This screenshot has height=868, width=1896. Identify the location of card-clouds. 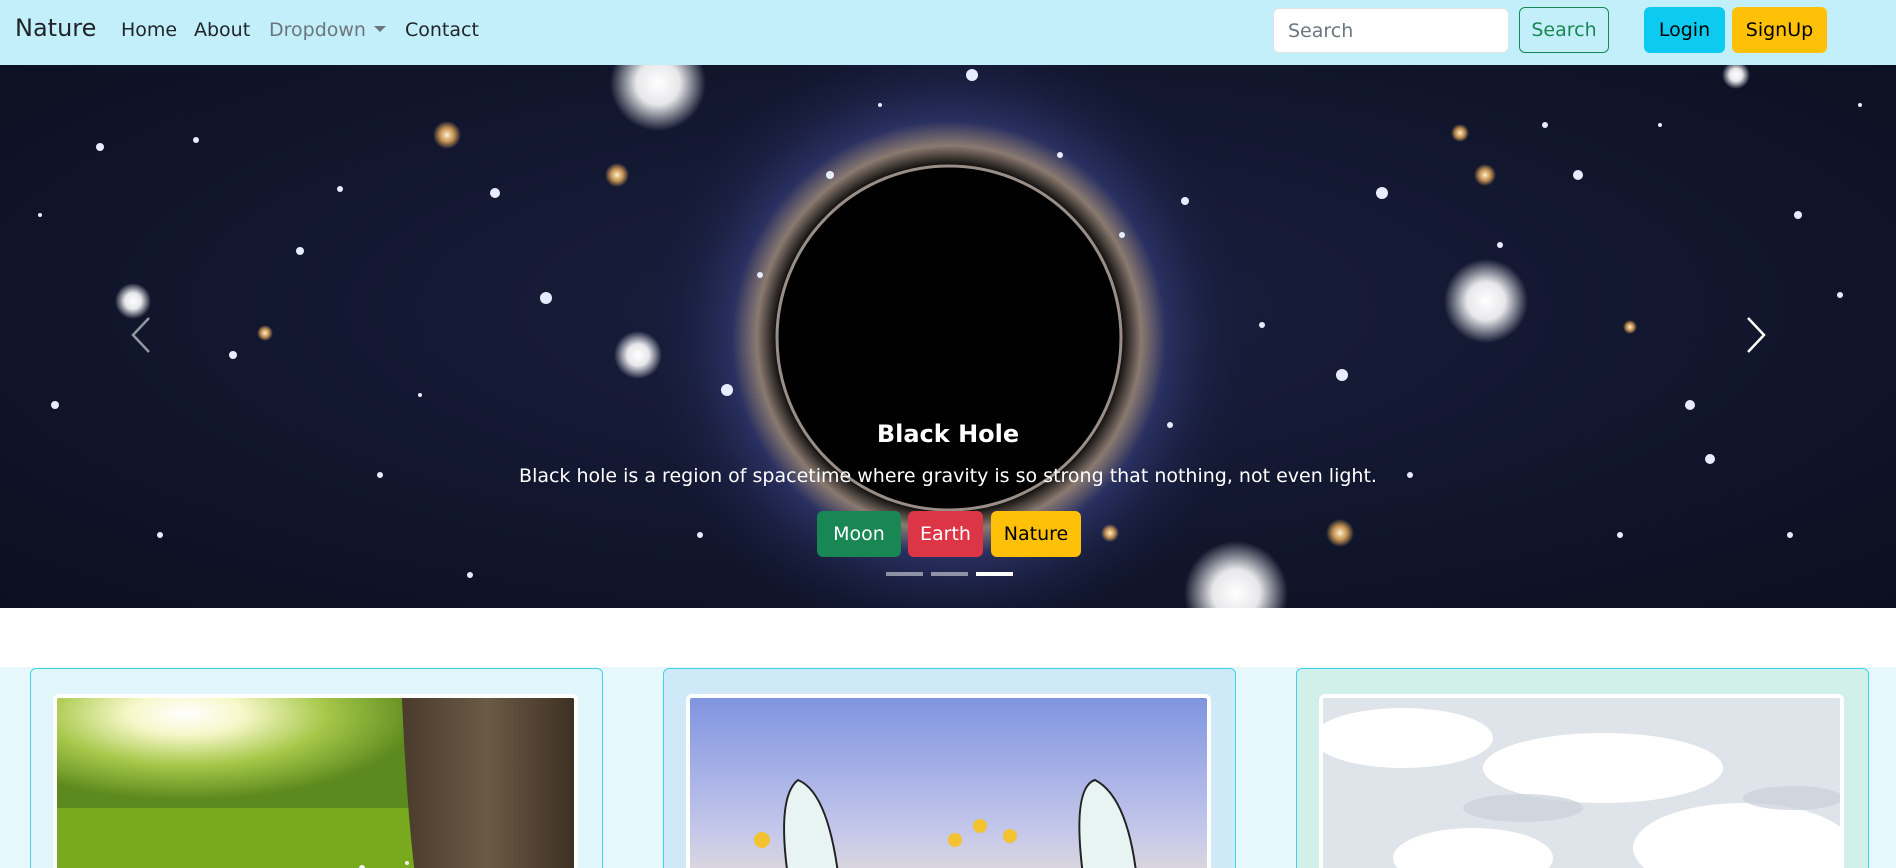
(1582, 768).